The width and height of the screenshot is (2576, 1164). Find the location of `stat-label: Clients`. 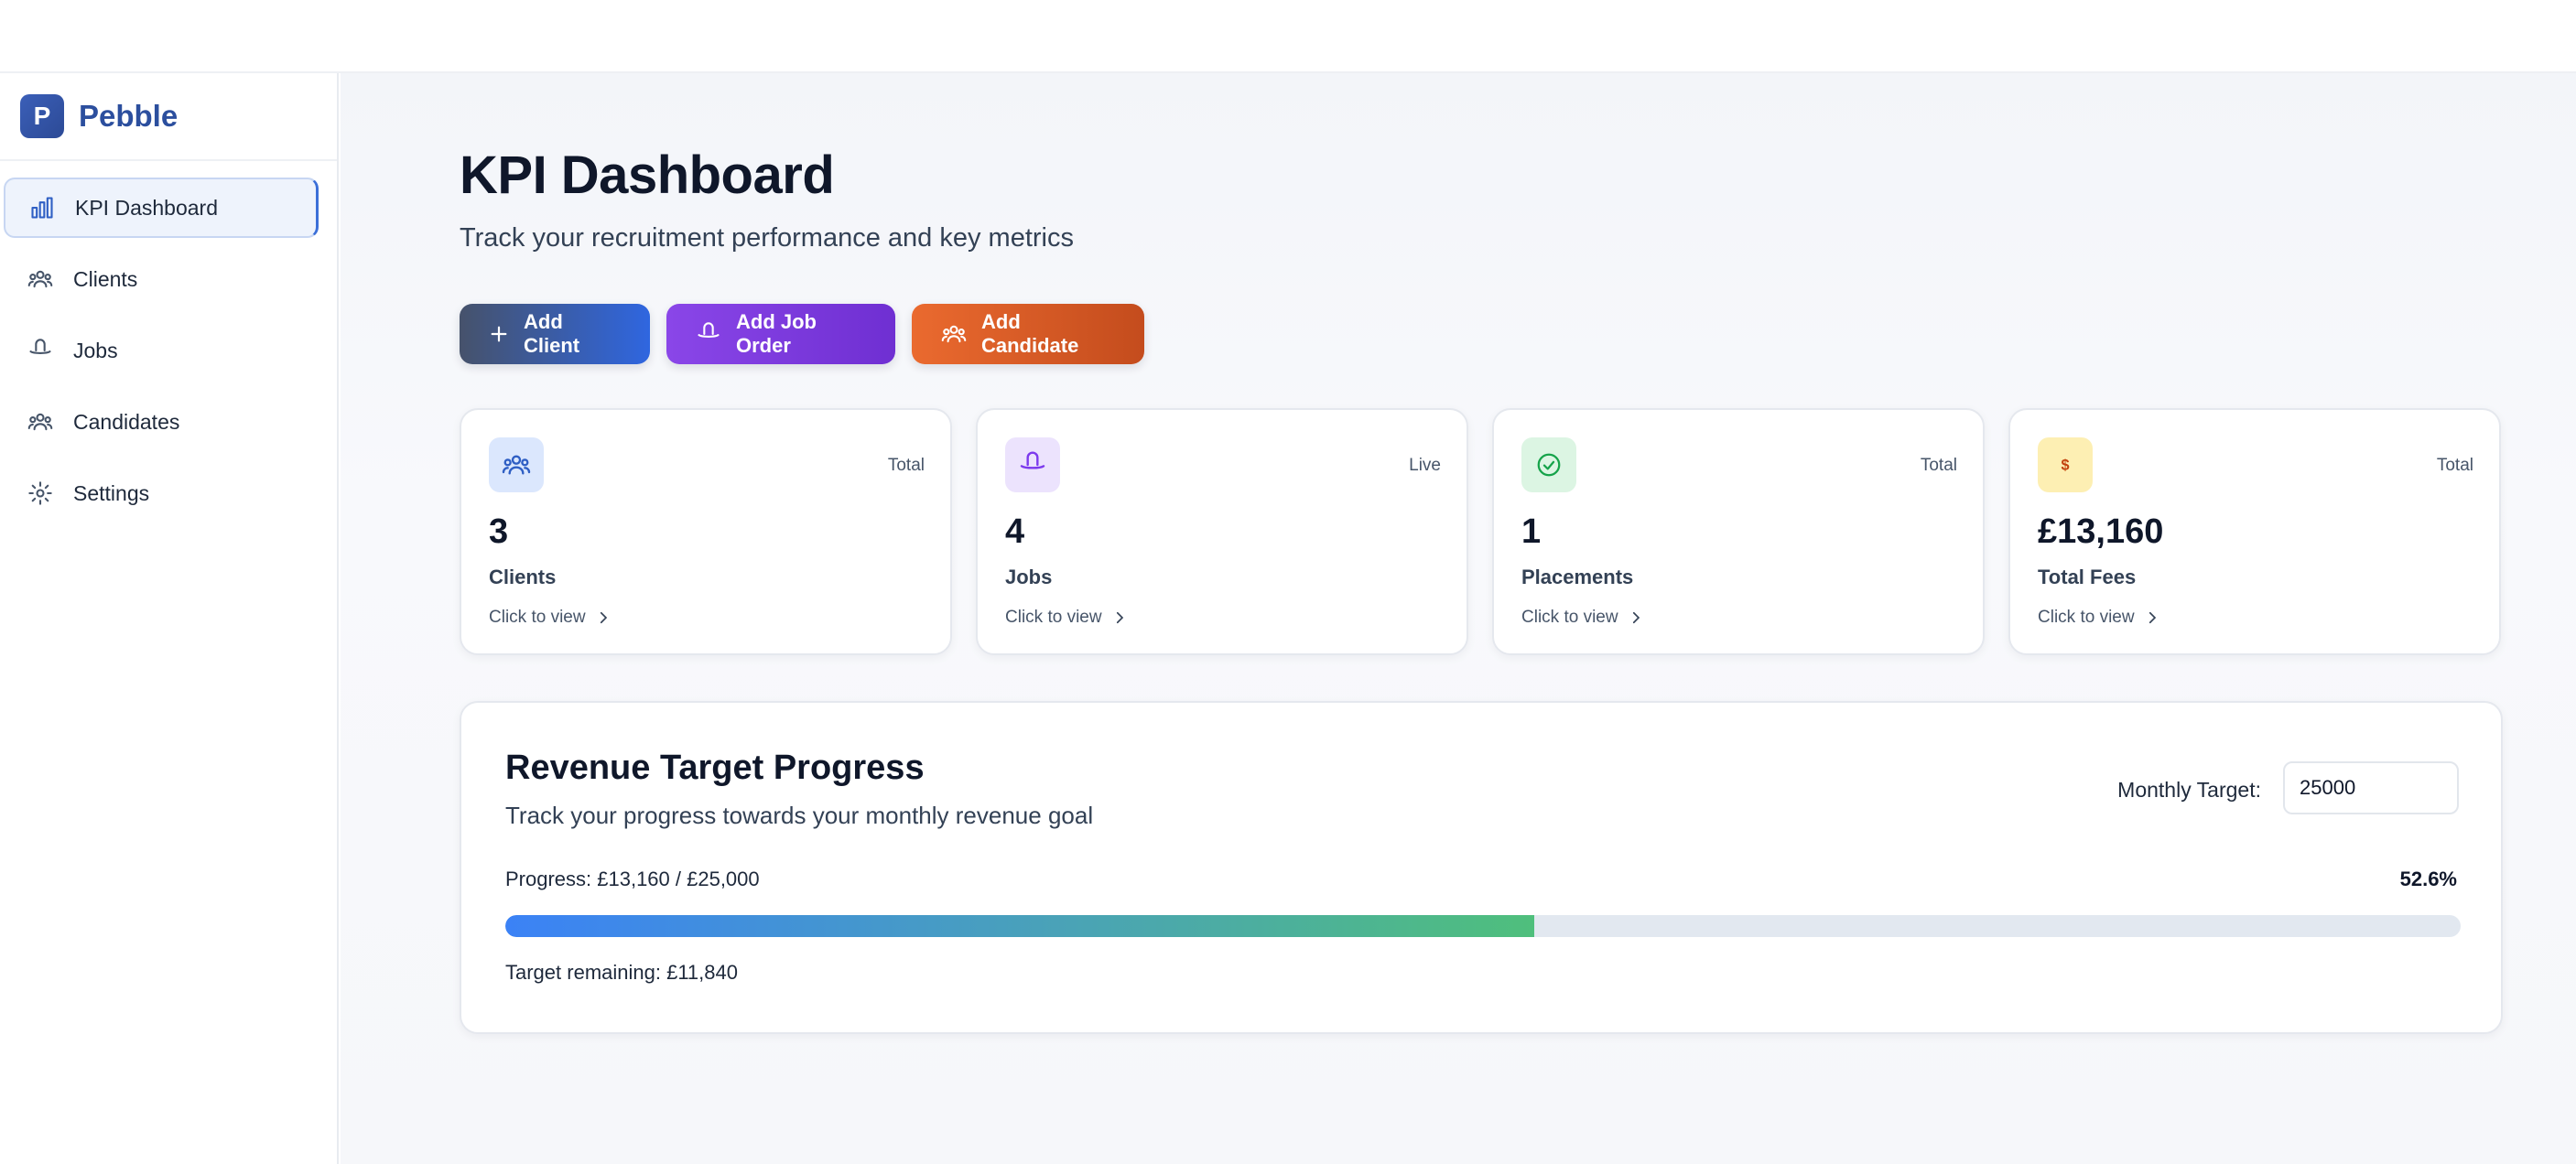

stat-label: Clients is located at coordinates (523, 577).